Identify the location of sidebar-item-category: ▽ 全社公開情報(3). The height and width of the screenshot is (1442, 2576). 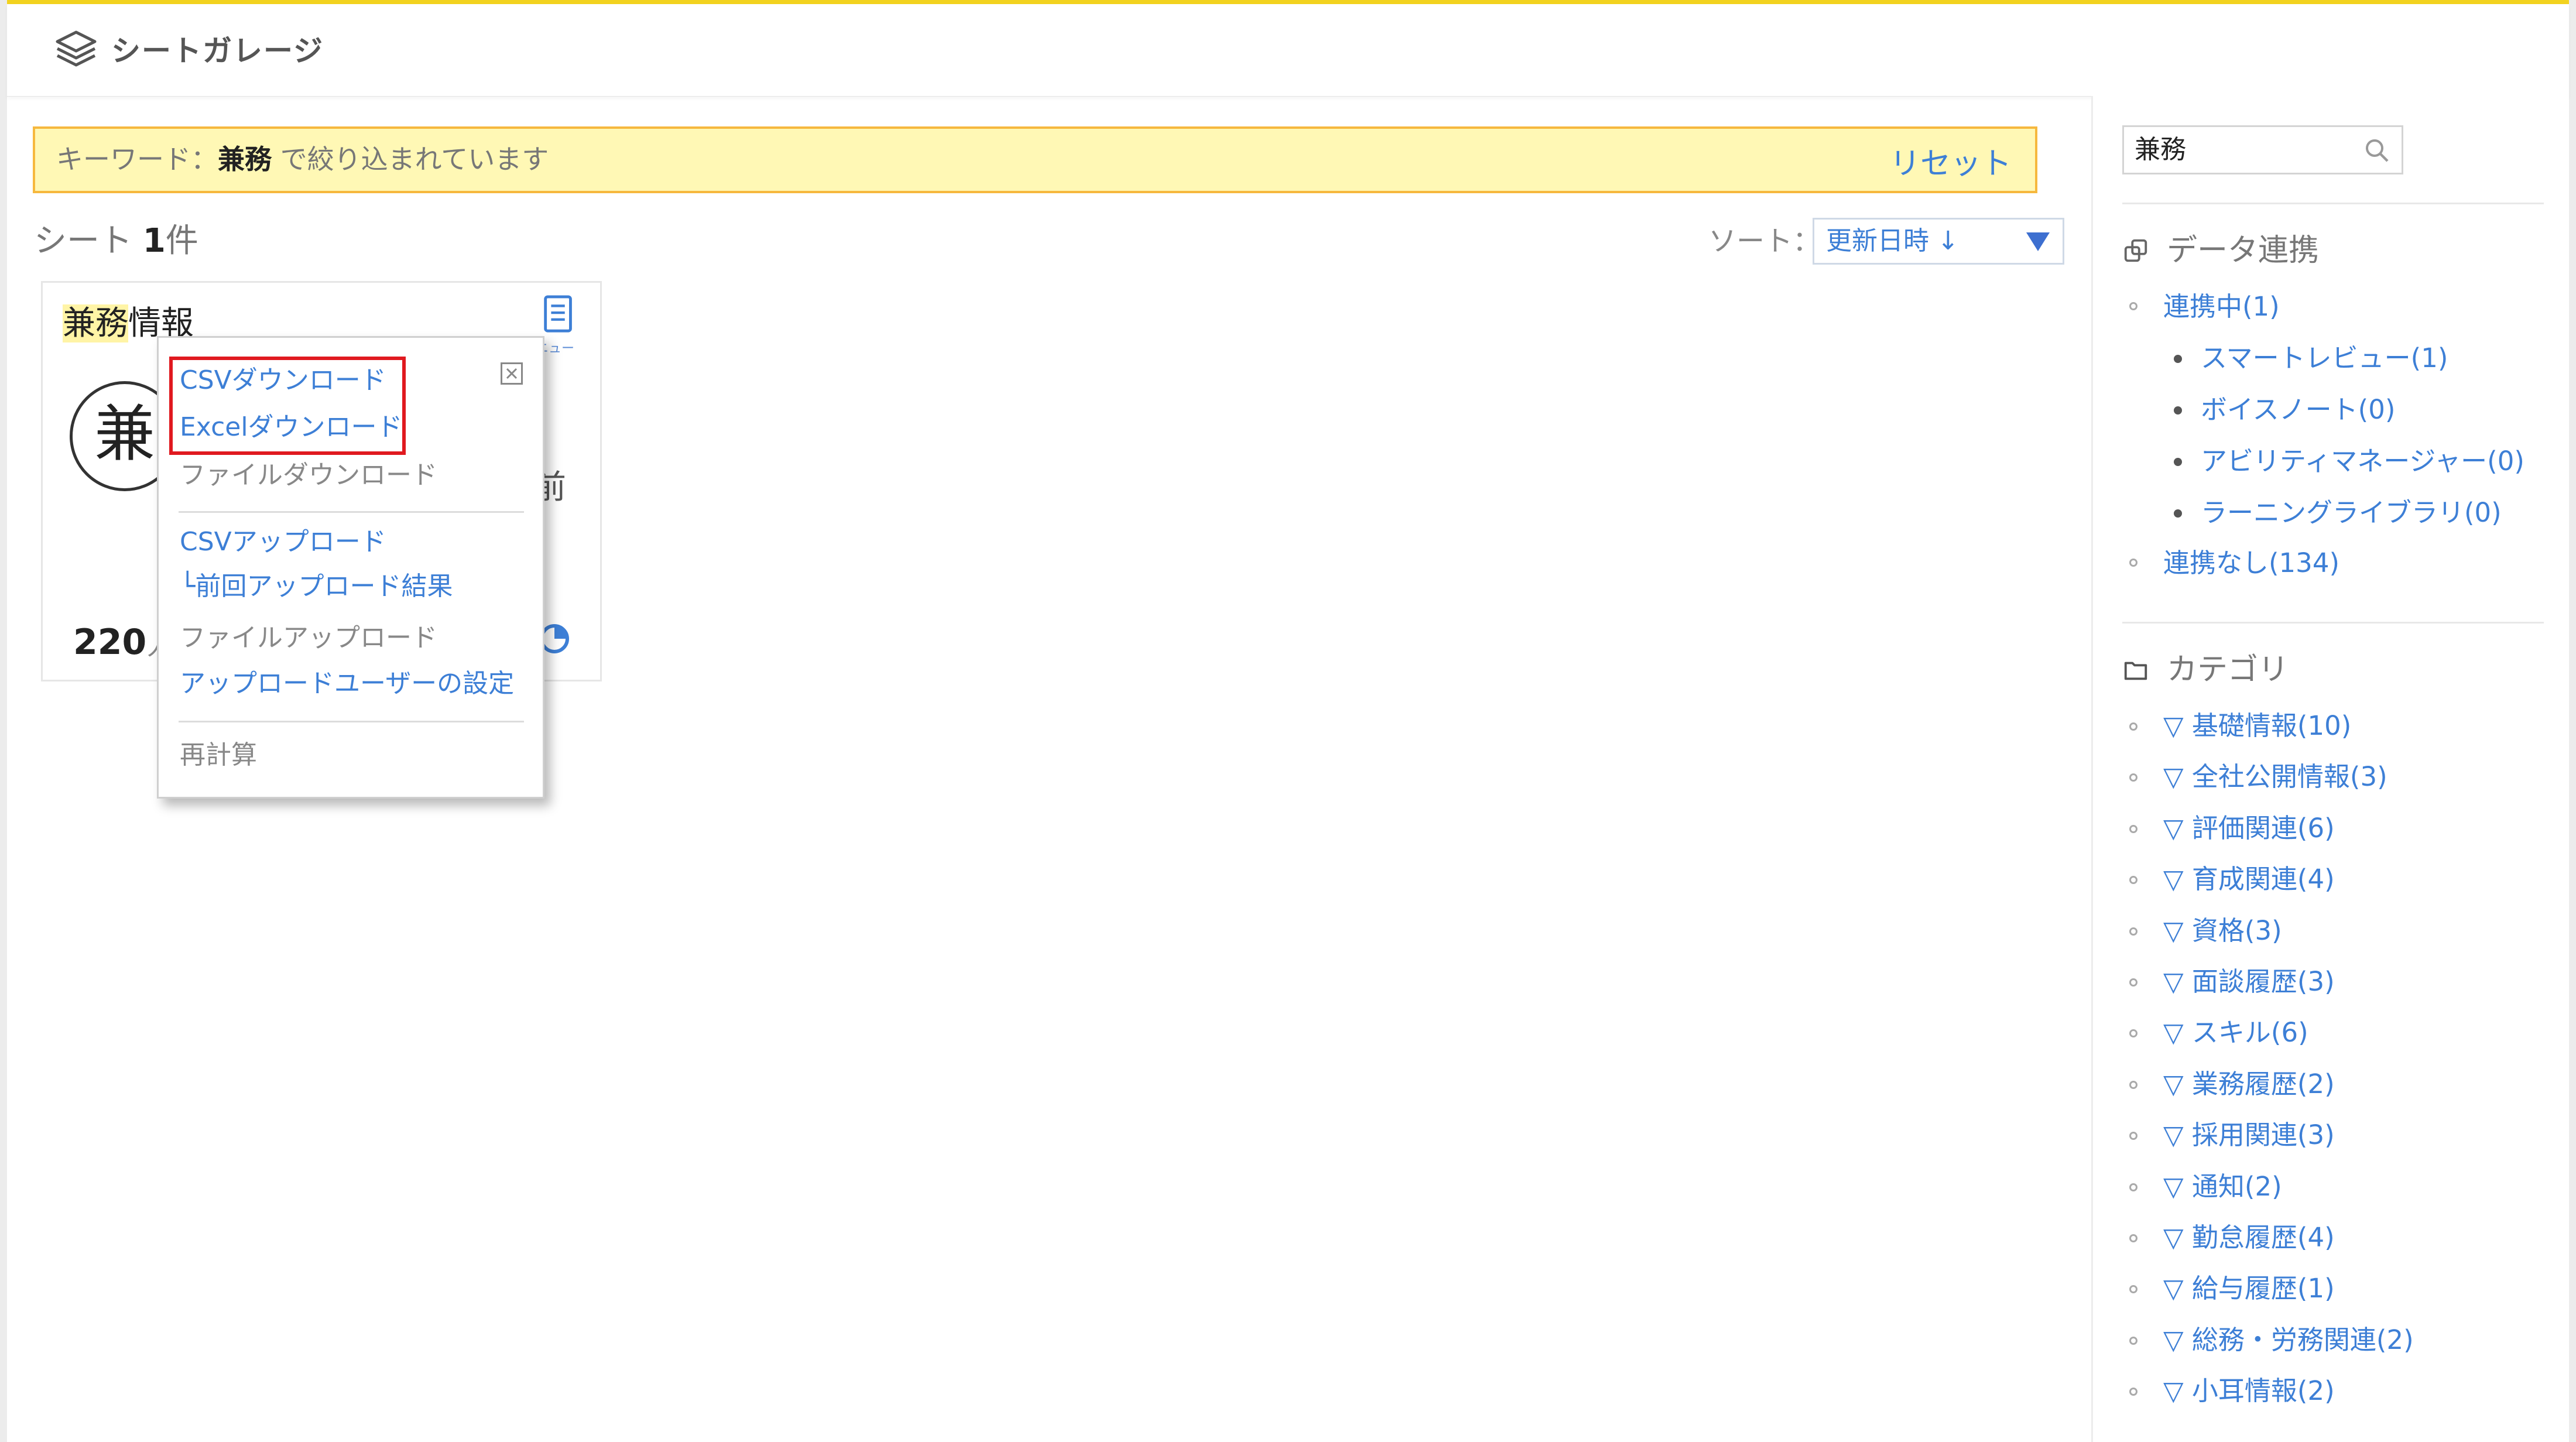
(2275, 776).